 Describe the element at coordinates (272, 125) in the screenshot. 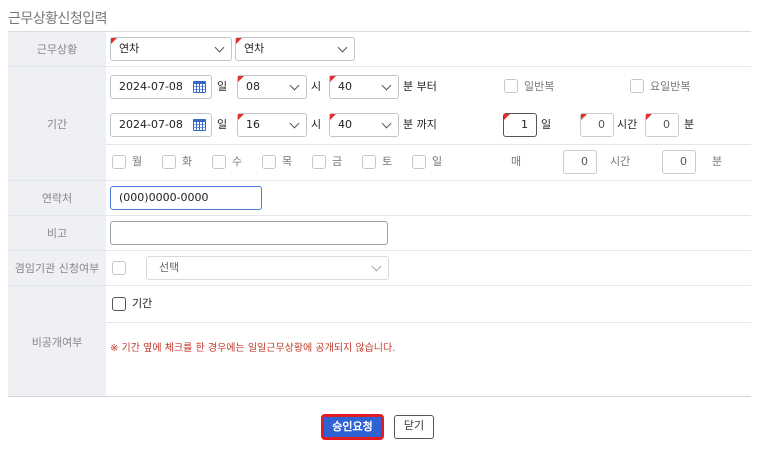

I see `end-hour-select: 16` at that location.